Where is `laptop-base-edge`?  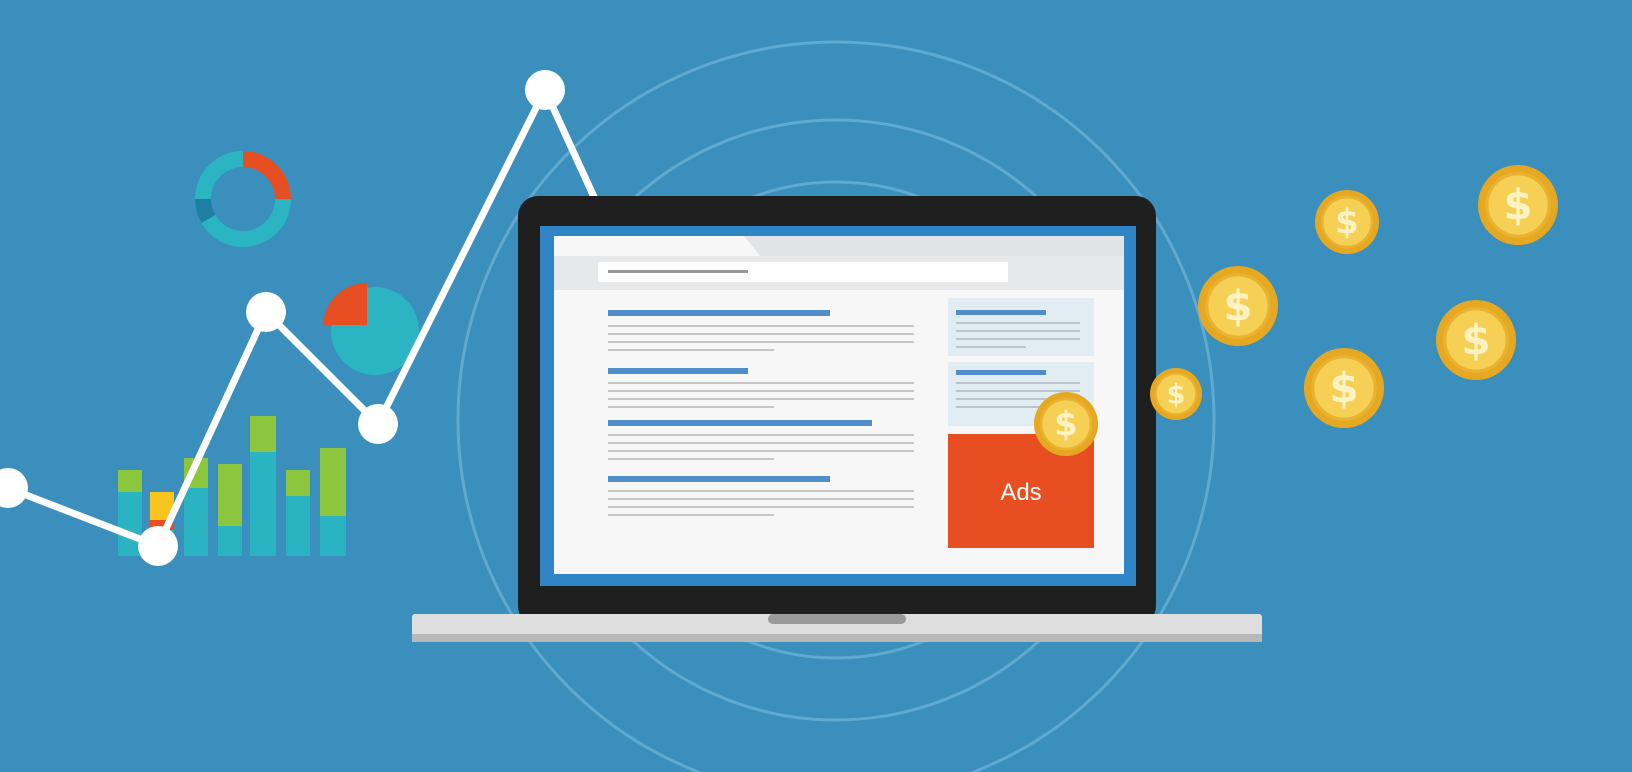
laptop-base-edge is located at coordinates (837, 638).